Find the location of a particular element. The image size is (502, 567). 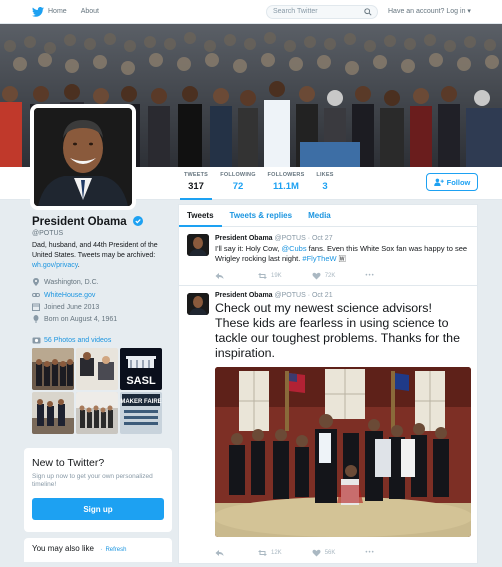

stat-followers-label: FOLLOWERS is located at coordinates (286, 175).